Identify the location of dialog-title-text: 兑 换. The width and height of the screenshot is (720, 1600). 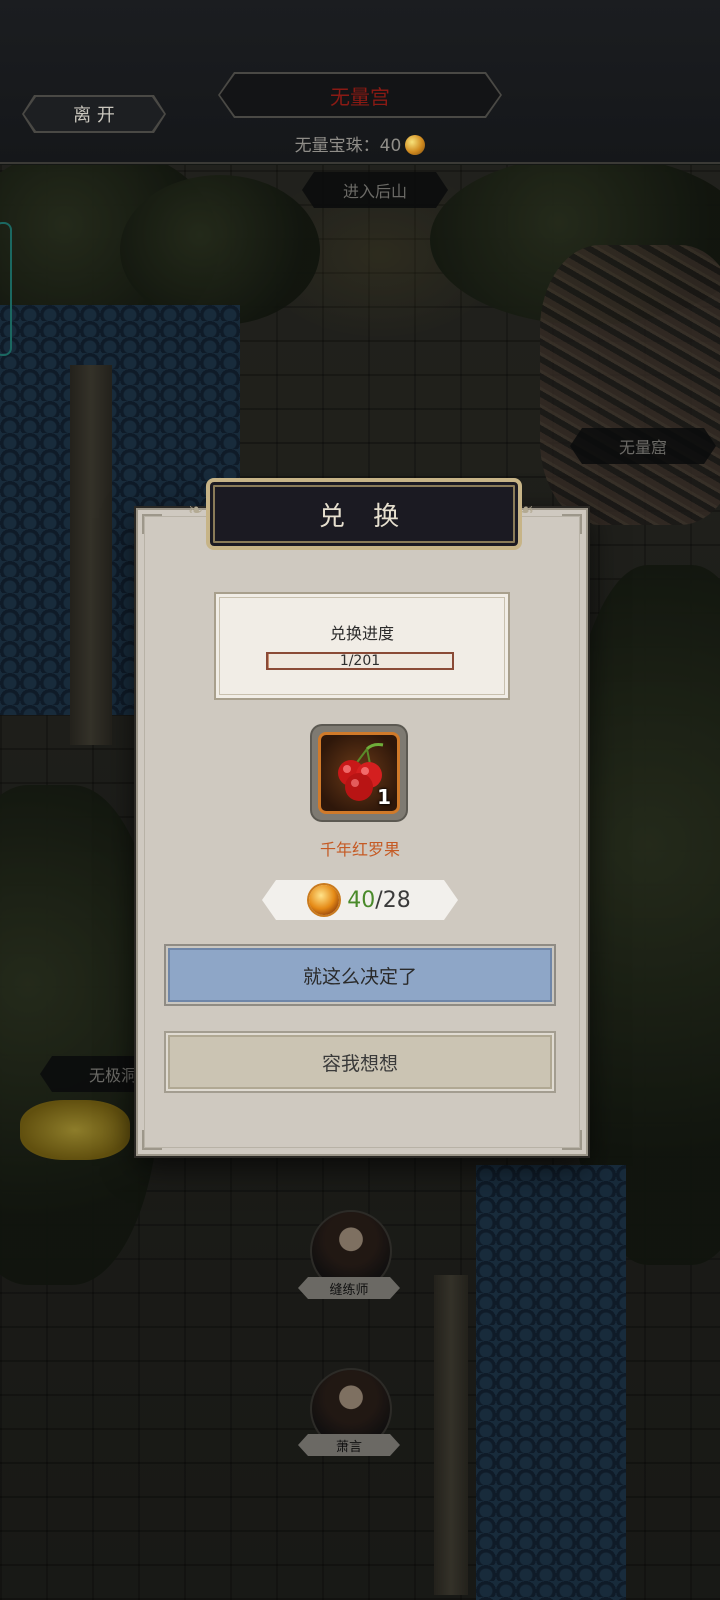
(364, 516).